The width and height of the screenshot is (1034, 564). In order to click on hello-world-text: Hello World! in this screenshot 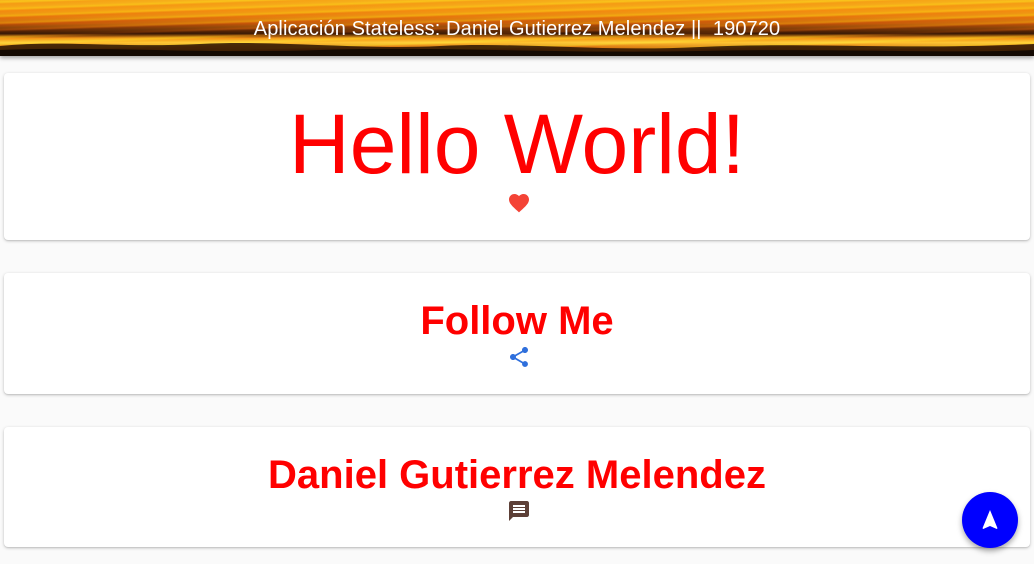, I will do `click(517, 144)`.